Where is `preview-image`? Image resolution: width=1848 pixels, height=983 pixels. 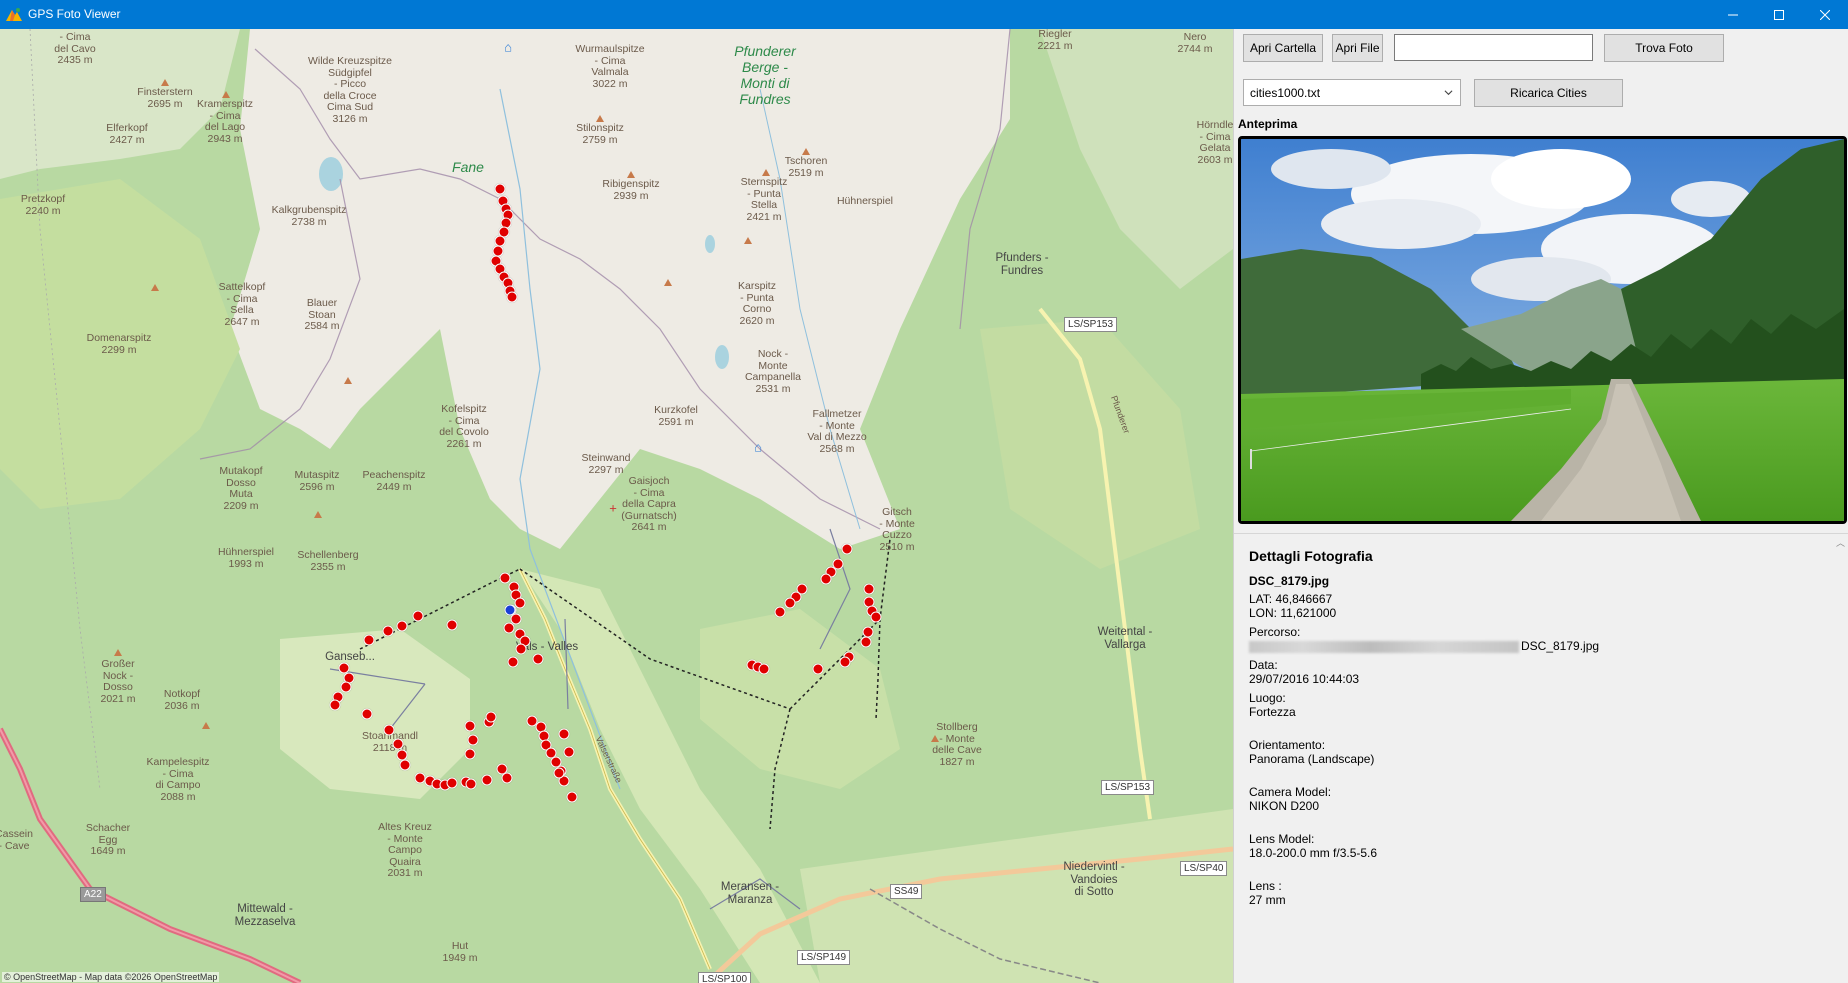
preview-image is located at coordinates (1542, 330).